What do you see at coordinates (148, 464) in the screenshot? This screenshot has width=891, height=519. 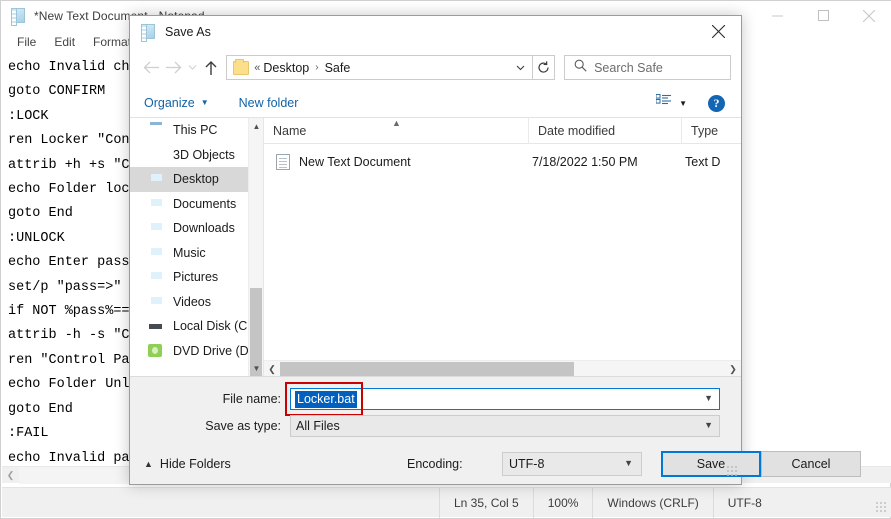 I see `chevron-up-icon: ▲` at bounding box center [148, 464].